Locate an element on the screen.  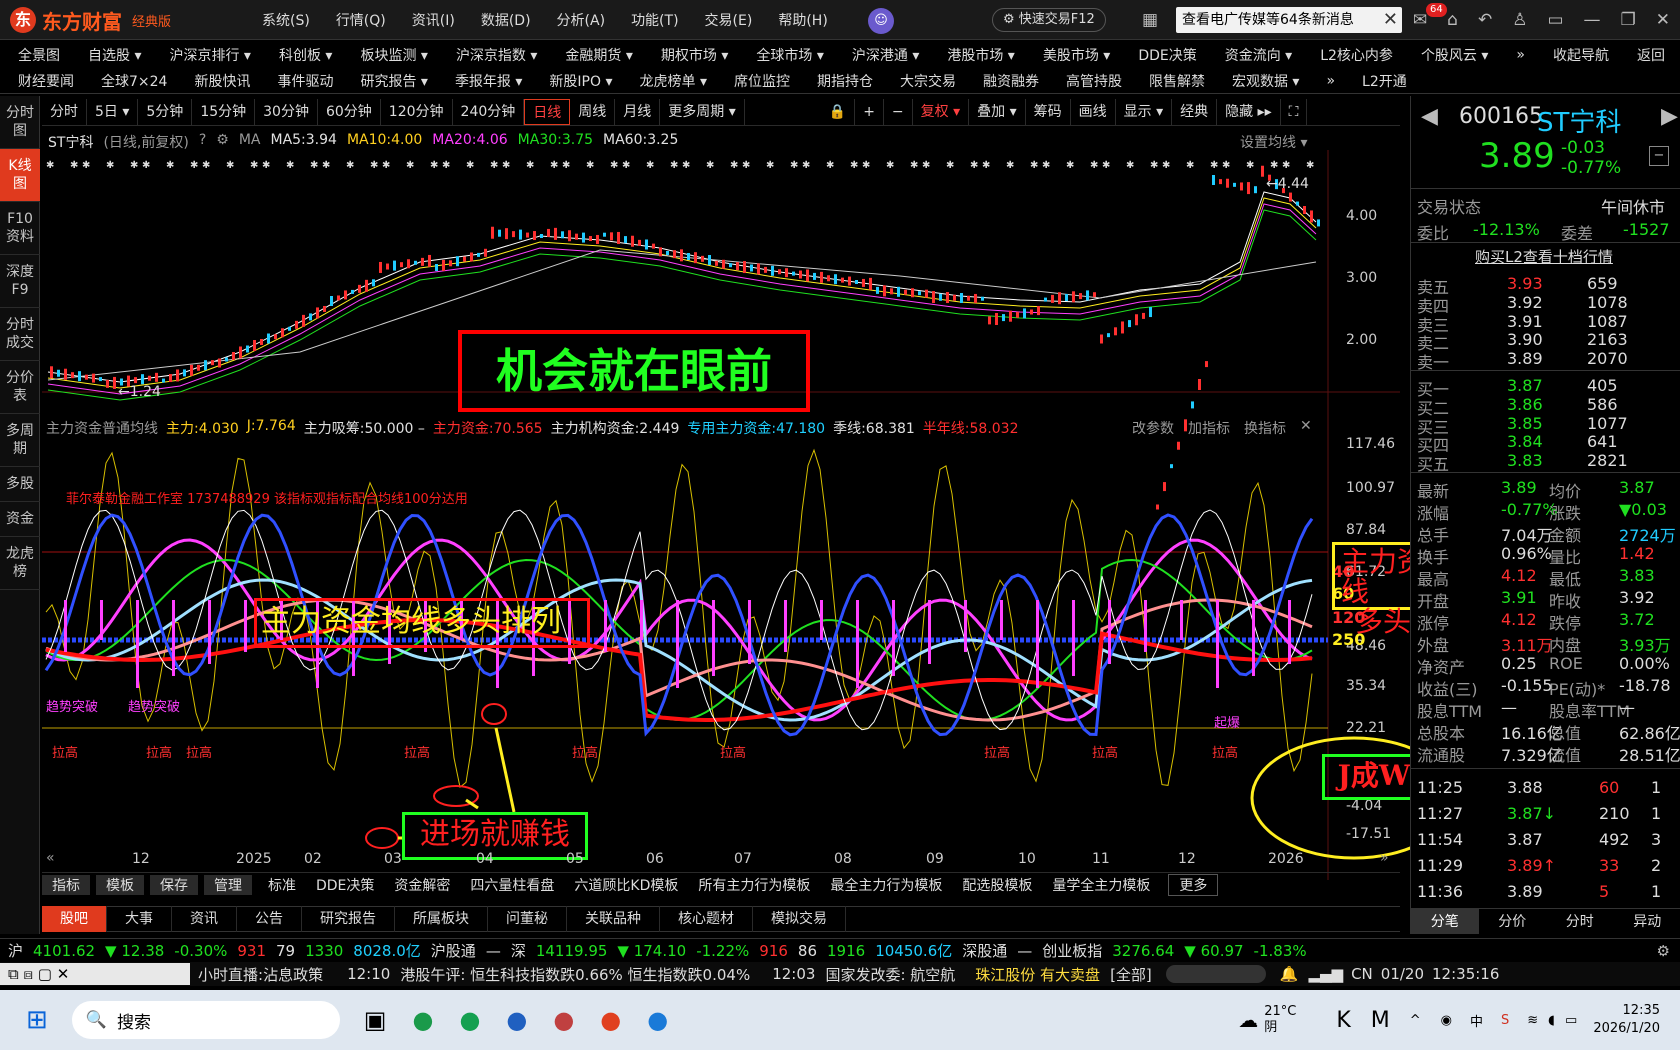
l2-link: 购买L2查看十档行情 is located at coordinates (1544, 256).